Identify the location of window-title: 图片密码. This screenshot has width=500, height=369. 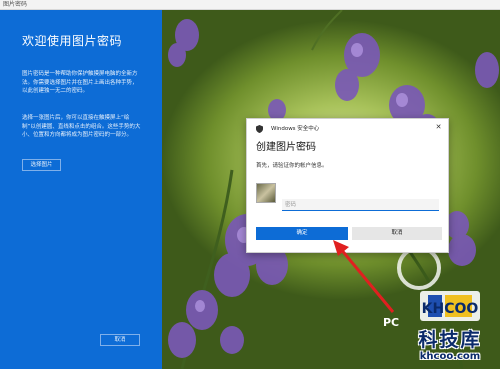
(15, 4).